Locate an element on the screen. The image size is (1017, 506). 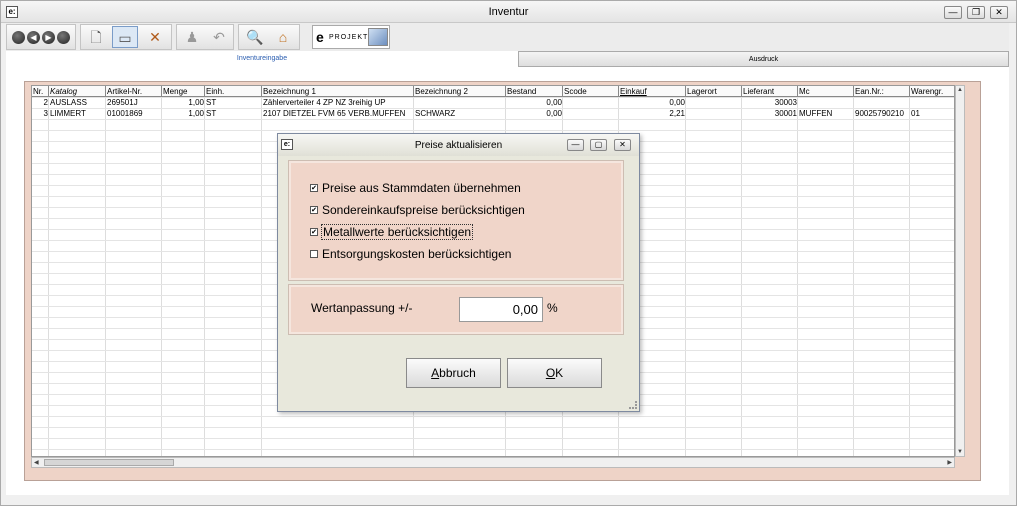
maximize-button: ❐ is located at coordinates (976, 12).